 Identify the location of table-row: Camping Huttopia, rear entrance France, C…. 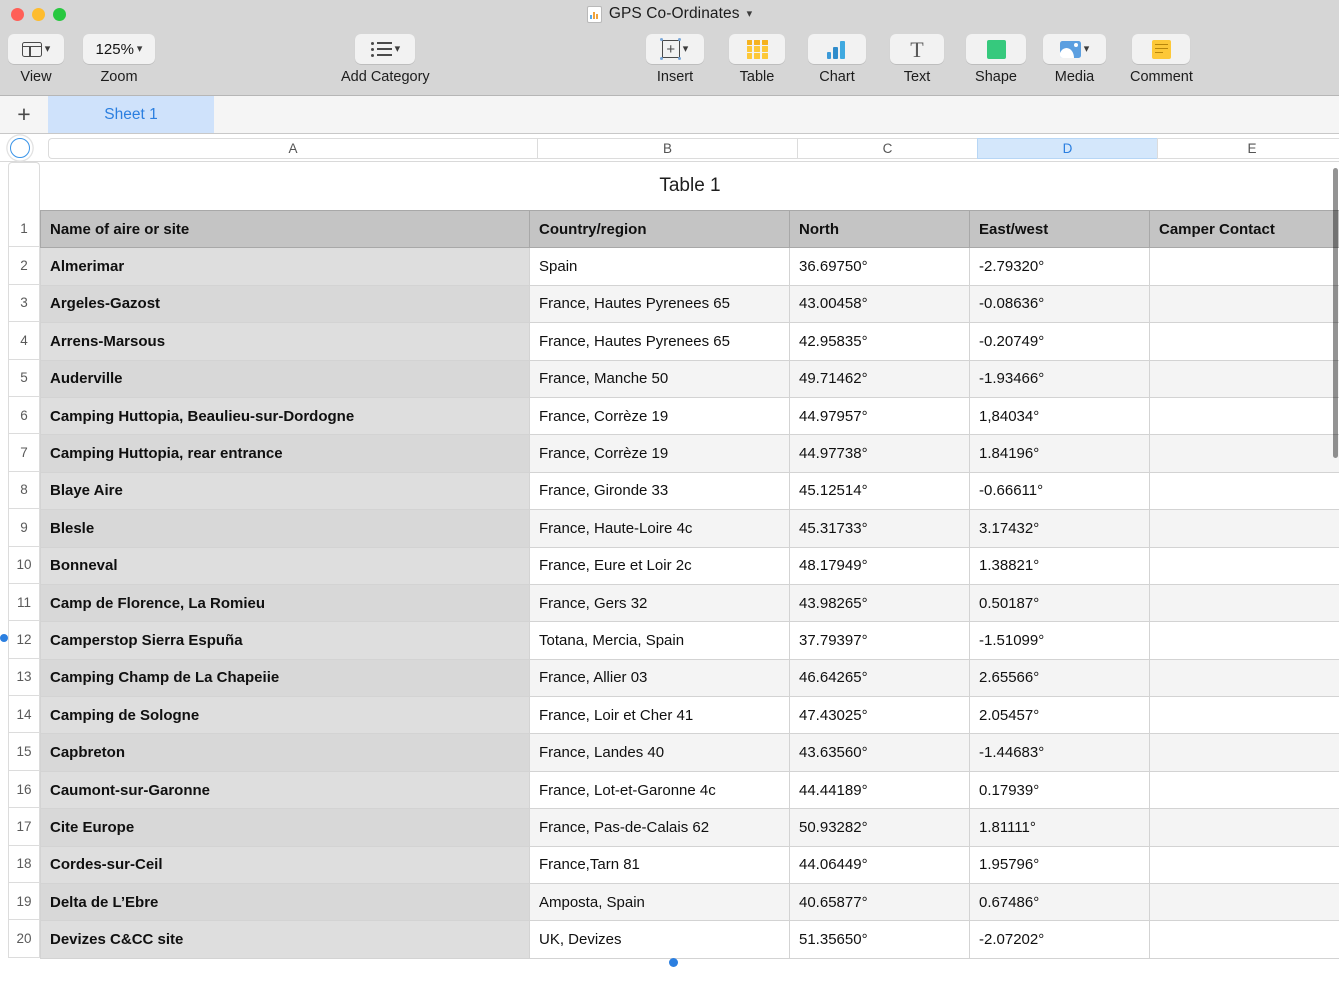
(689, 453).